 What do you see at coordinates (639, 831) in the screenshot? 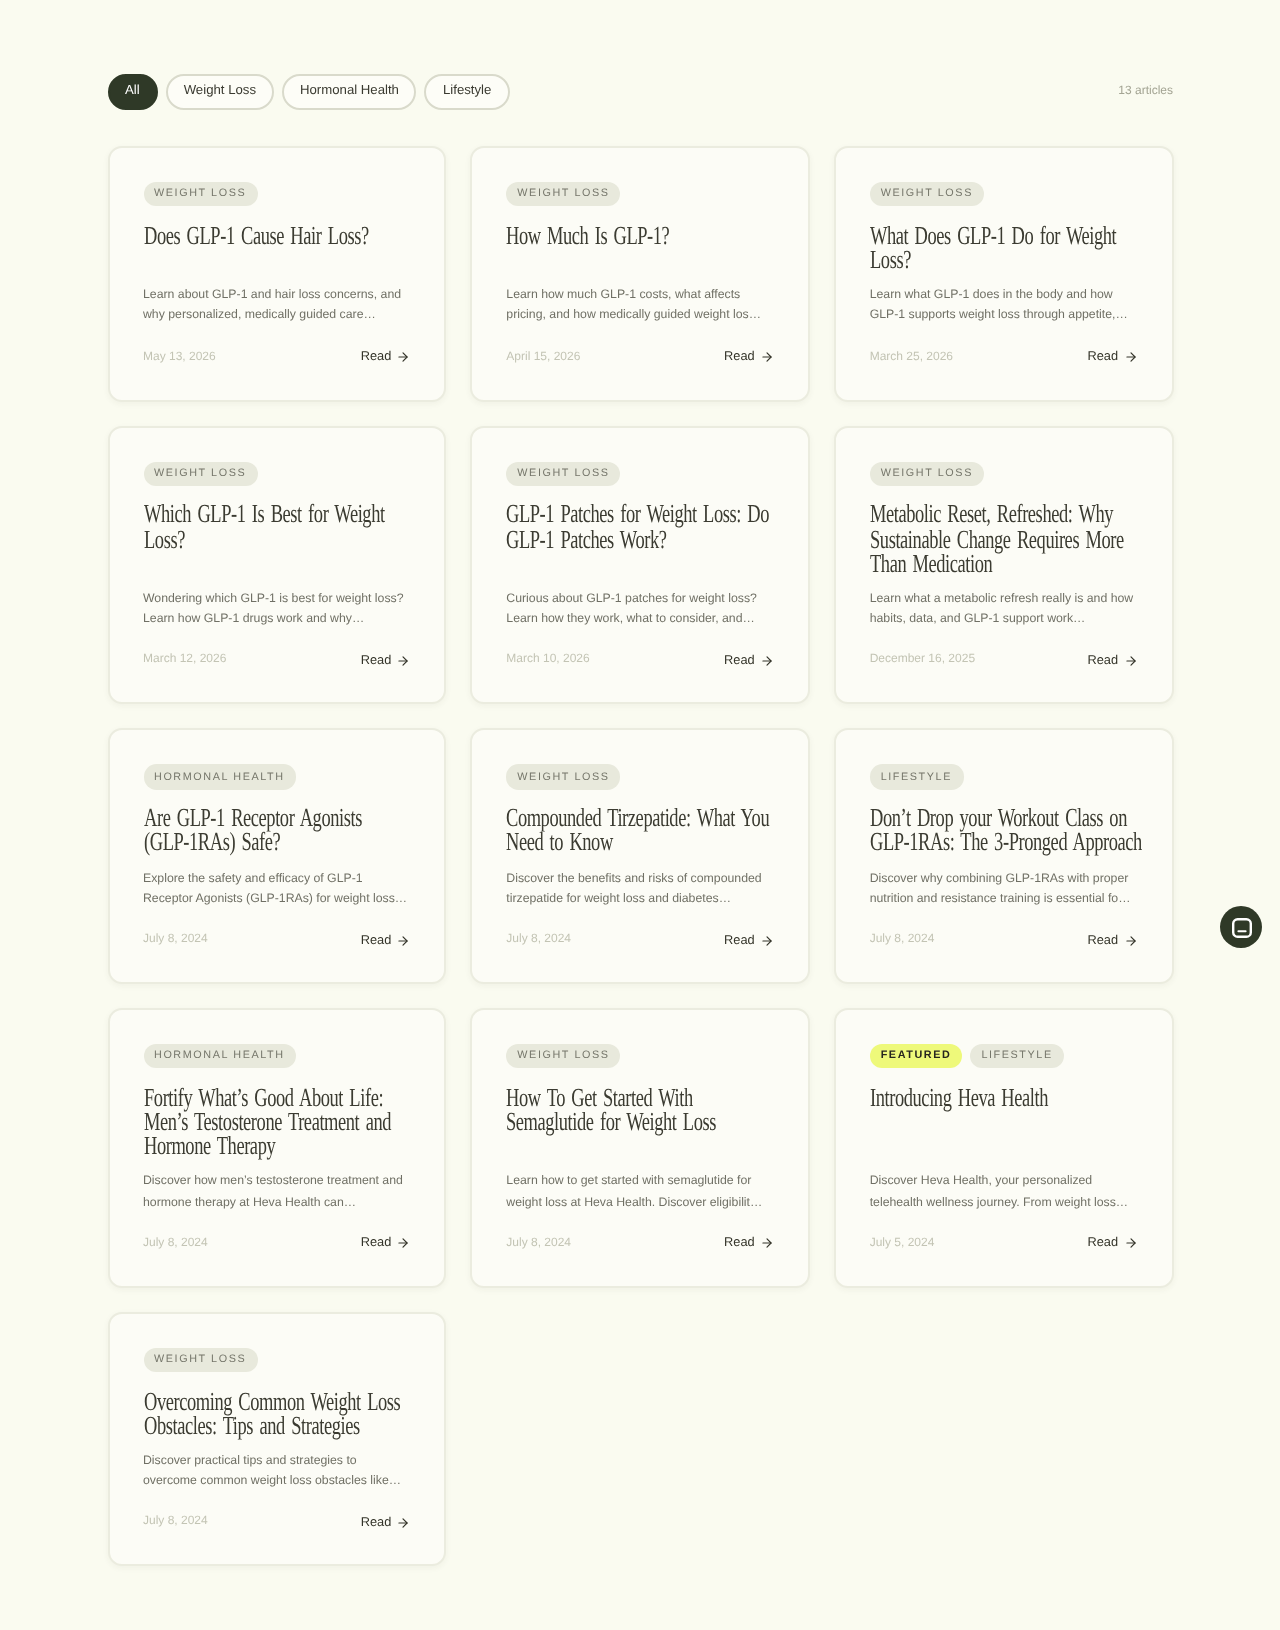
I see `article-title: Compounded Tirzepatide: What You Need to Know` at bounding box center [639, 831].